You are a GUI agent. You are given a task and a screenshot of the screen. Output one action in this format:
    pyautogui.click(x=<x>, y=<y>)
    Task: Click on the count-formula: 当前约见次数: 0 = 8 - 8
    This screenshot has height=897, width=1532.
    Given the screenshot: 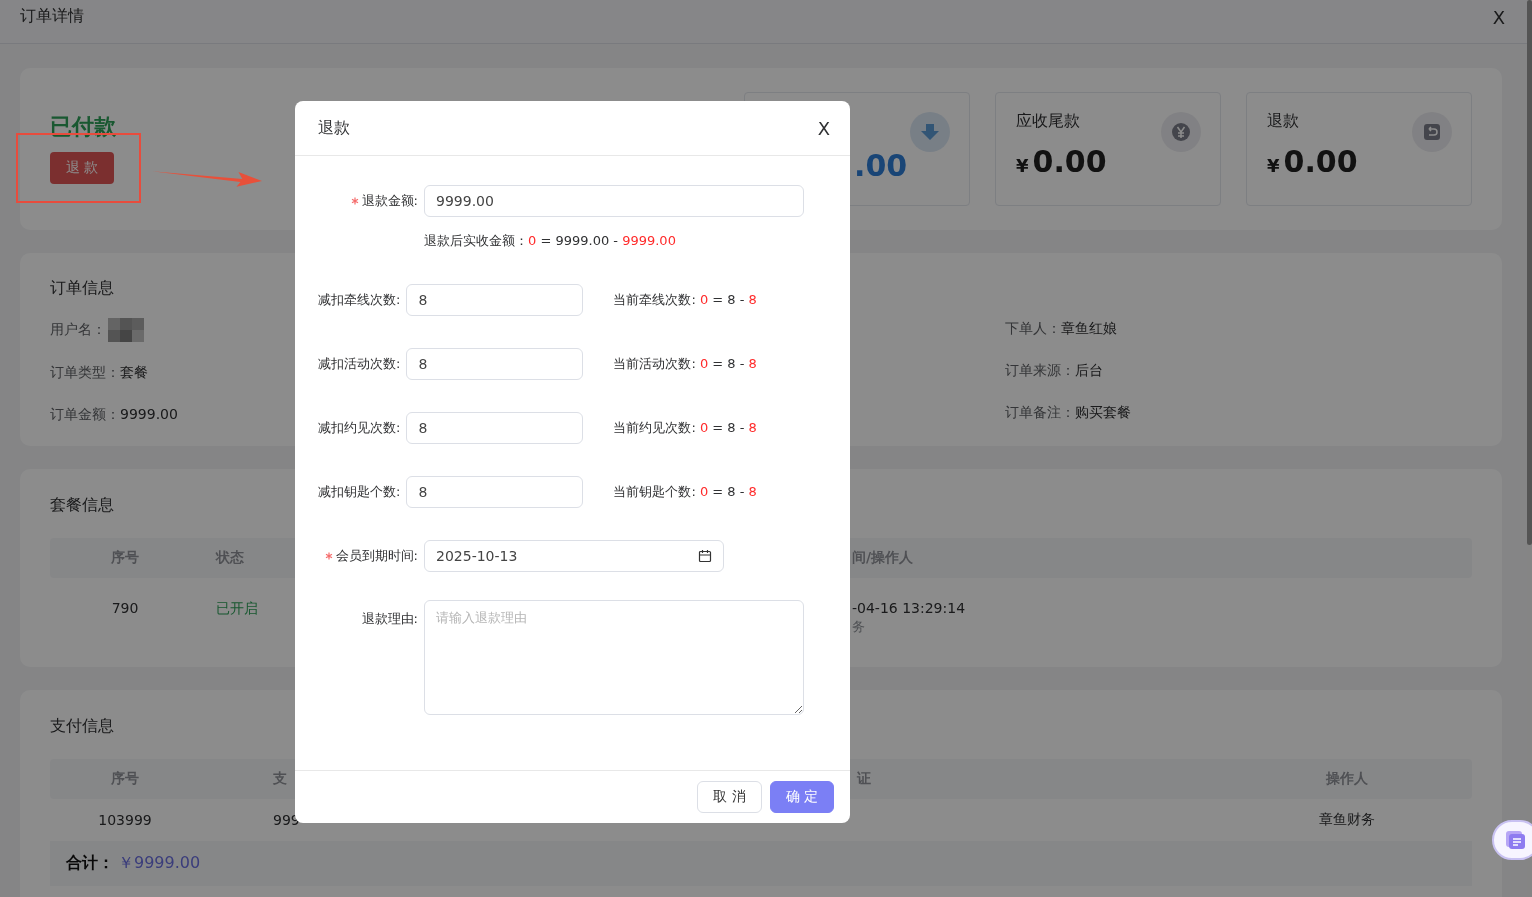 What is the action you would take?
    pyautogui.click(x=685, y=428)
    